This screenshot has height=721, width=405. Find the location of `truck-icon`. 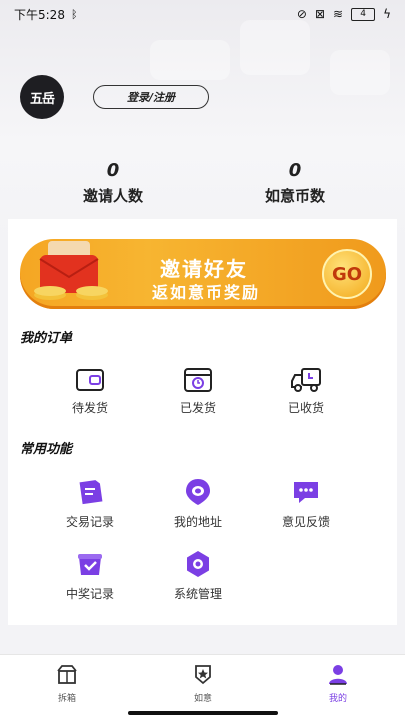

truck-icon is located at coordinates (306, 380).